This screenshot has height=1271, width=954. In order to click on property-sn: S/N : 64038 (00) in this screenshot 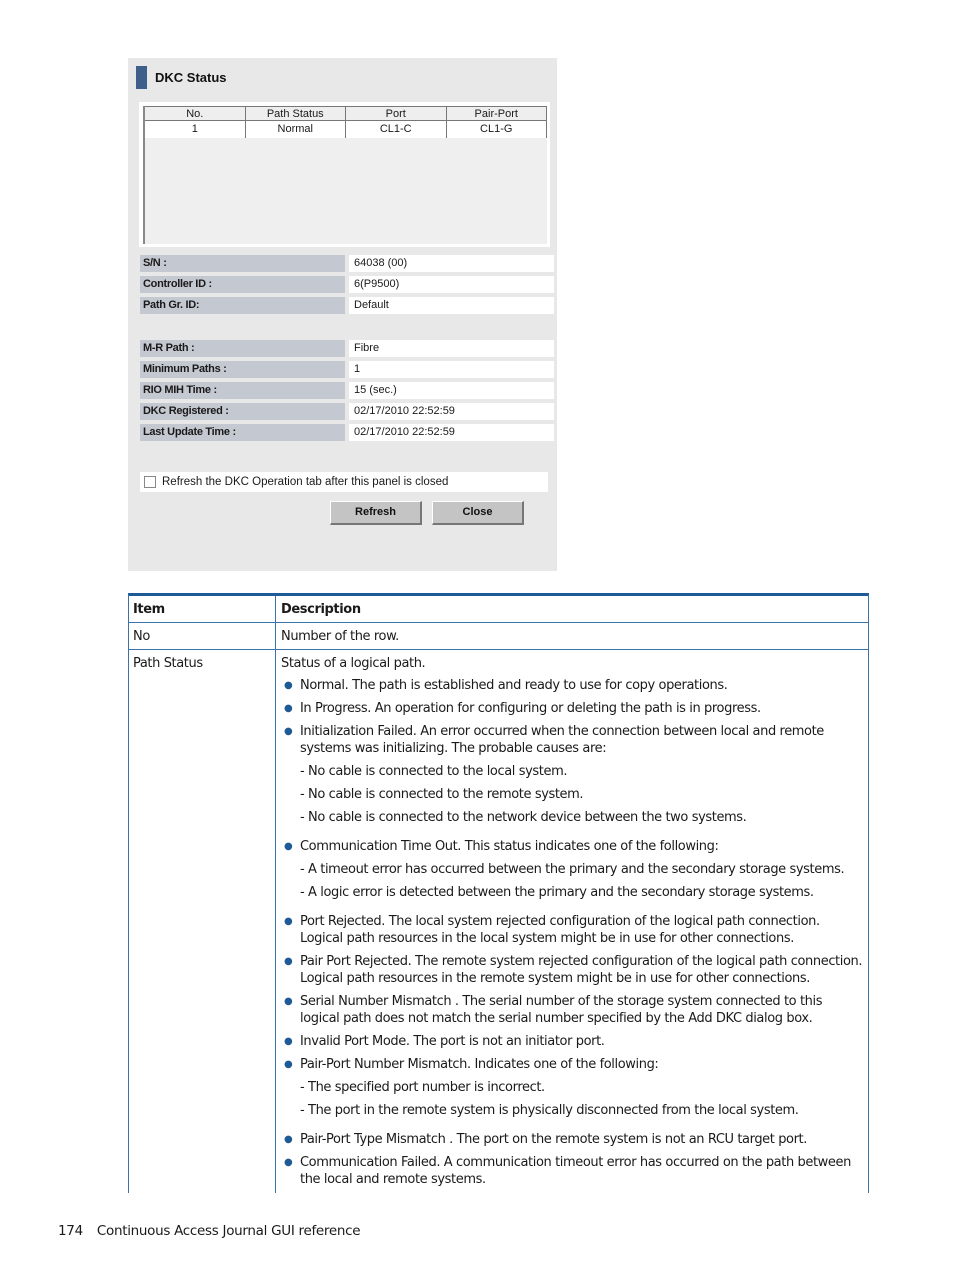, I will do `click(347, 263)`.